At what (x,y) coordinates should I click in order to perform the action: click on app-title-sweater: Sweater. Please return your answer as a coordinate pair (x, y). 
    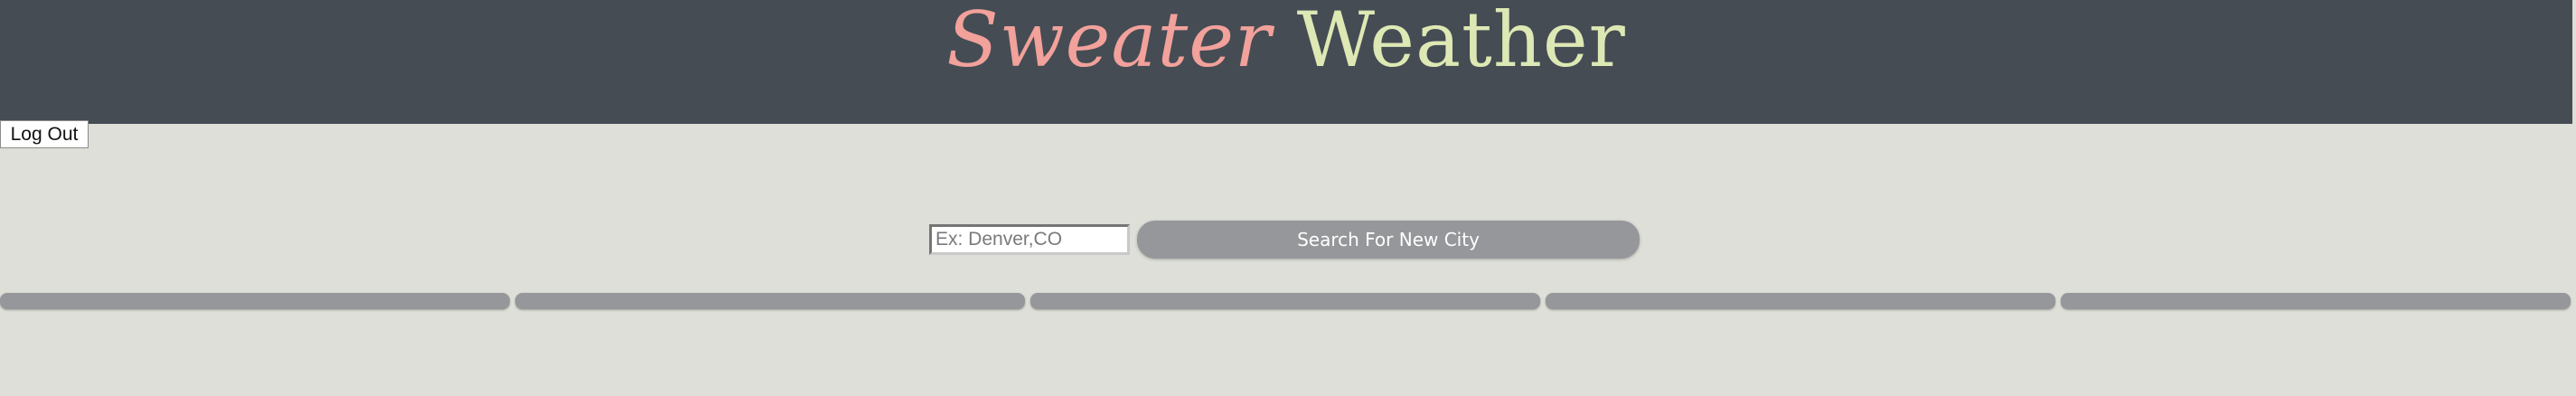
    Looking at the image, I should click on (1109, 42).